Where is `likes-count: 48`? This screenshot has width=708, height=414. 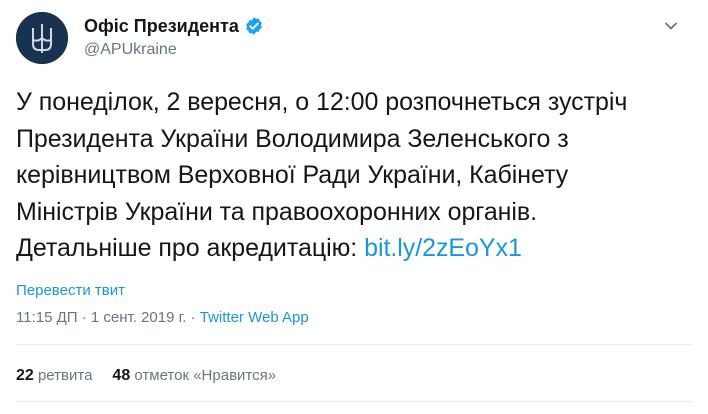
likes-count: 48 is located at coordinates (121, 375).